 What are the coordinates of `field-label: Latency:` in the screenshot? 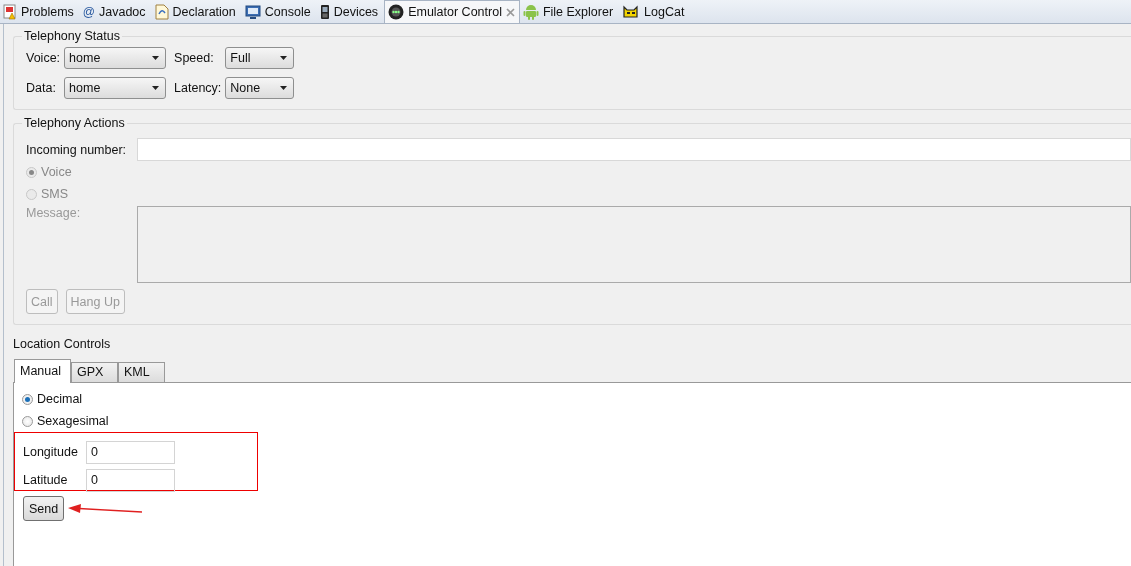 It's located at (198, 88).